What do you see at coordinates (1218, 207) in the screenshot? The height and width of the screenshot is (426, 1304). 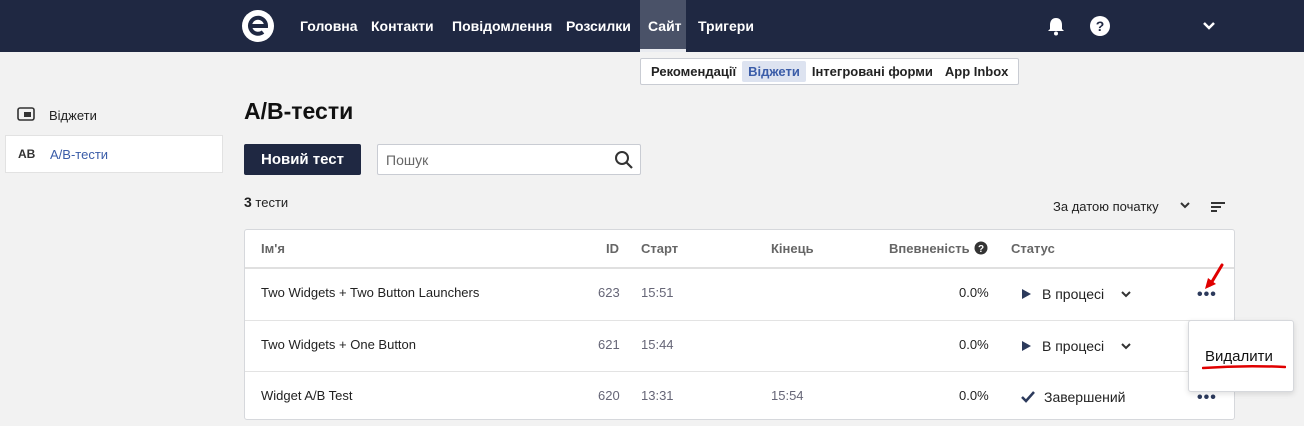 I see `sort-order-icon` at bounding box center [1218, 207].